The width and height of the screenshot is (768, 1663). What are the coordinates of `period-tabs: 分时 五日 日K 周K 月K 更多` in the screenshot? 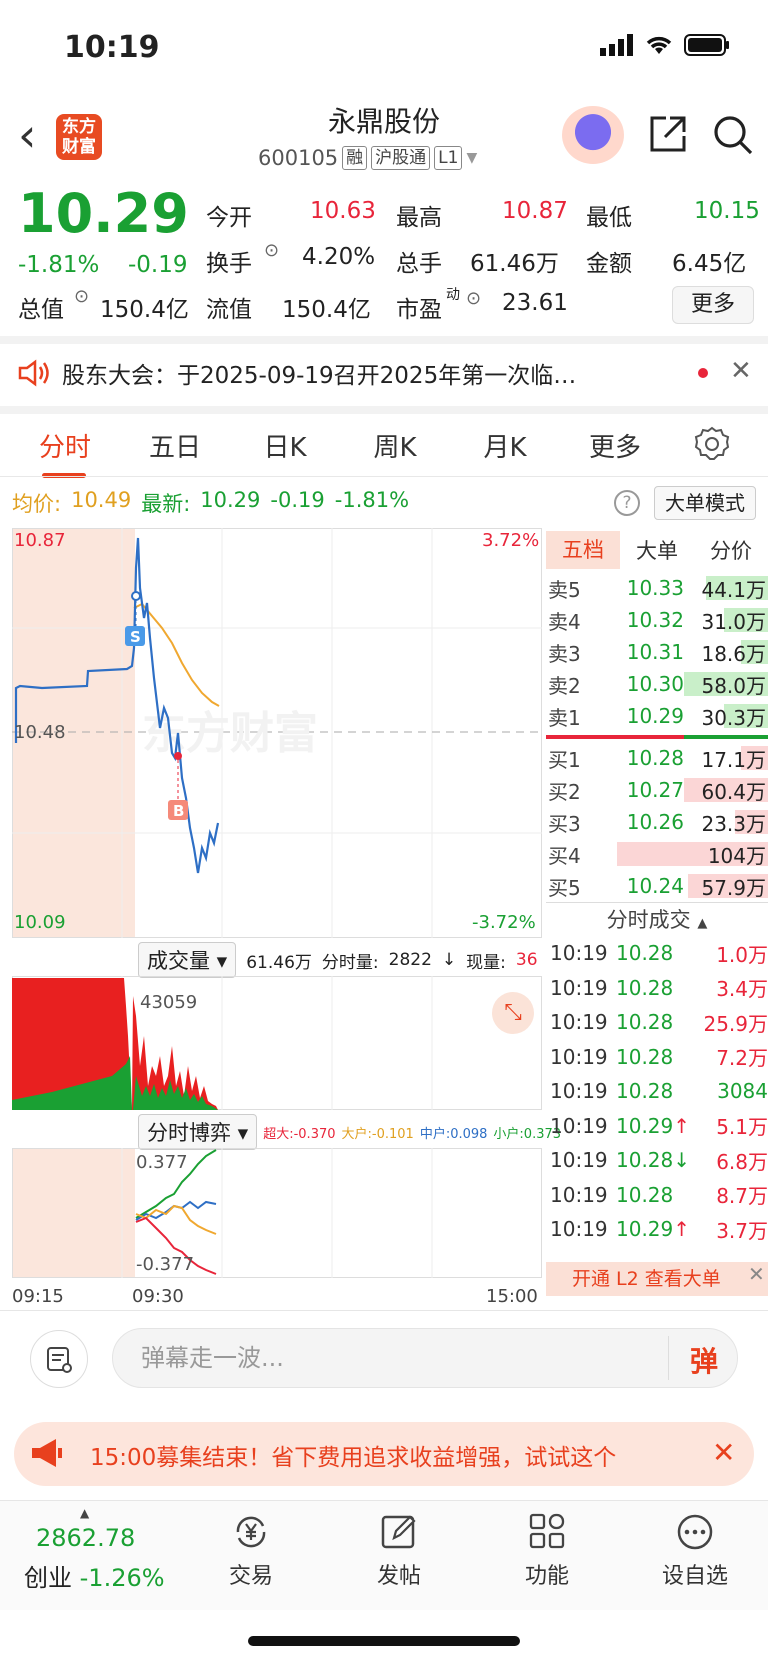 It's located at (384, 447).